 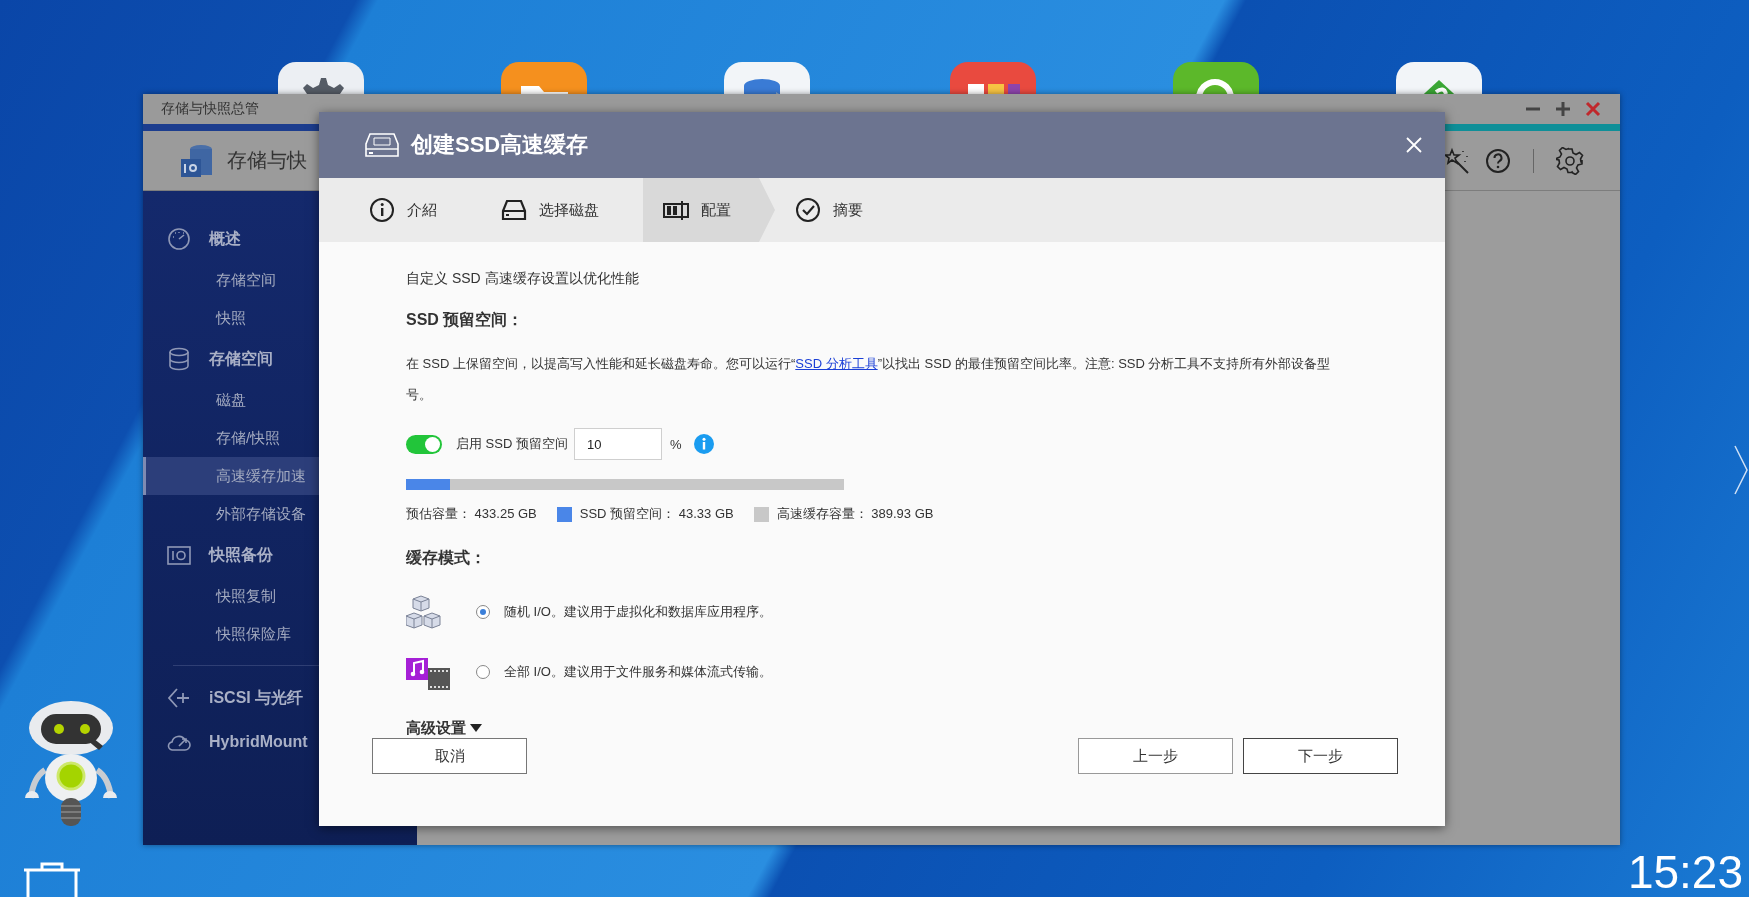 What do you see at coordinates (500, 145) in the screenshot?
I see `dialog-title: 创建SSD高速缓存` at bounding box center [500, 145].